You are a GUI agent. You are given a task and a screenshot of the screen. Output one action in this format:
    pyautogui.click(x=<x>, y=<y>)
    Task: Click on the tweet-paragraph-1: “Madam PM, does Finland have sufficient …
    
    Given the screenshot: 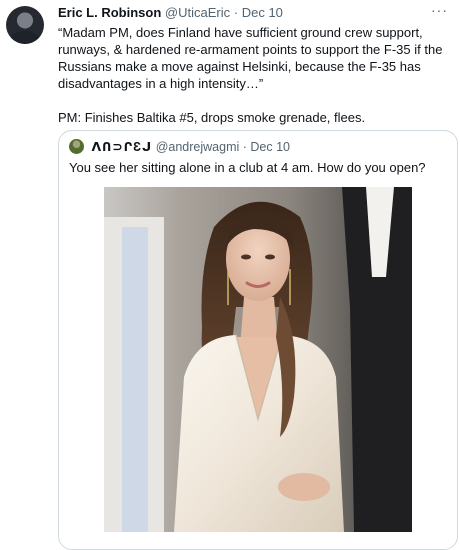 What is the action you would take?
    pyautogui.click(x=252, y=58)
    